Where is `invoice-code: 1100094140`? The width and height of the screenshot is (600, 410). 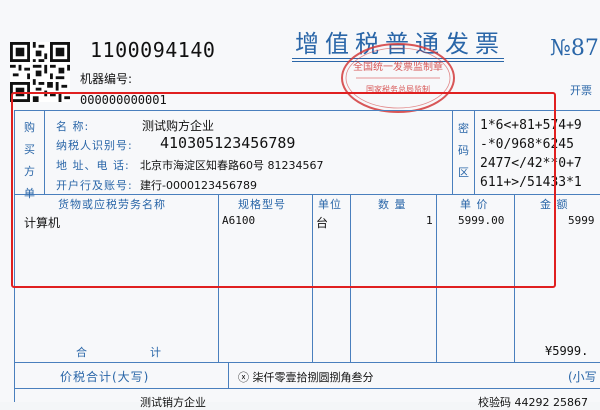
invoice-code: 1100094140 is located at coordinates (153, 50).